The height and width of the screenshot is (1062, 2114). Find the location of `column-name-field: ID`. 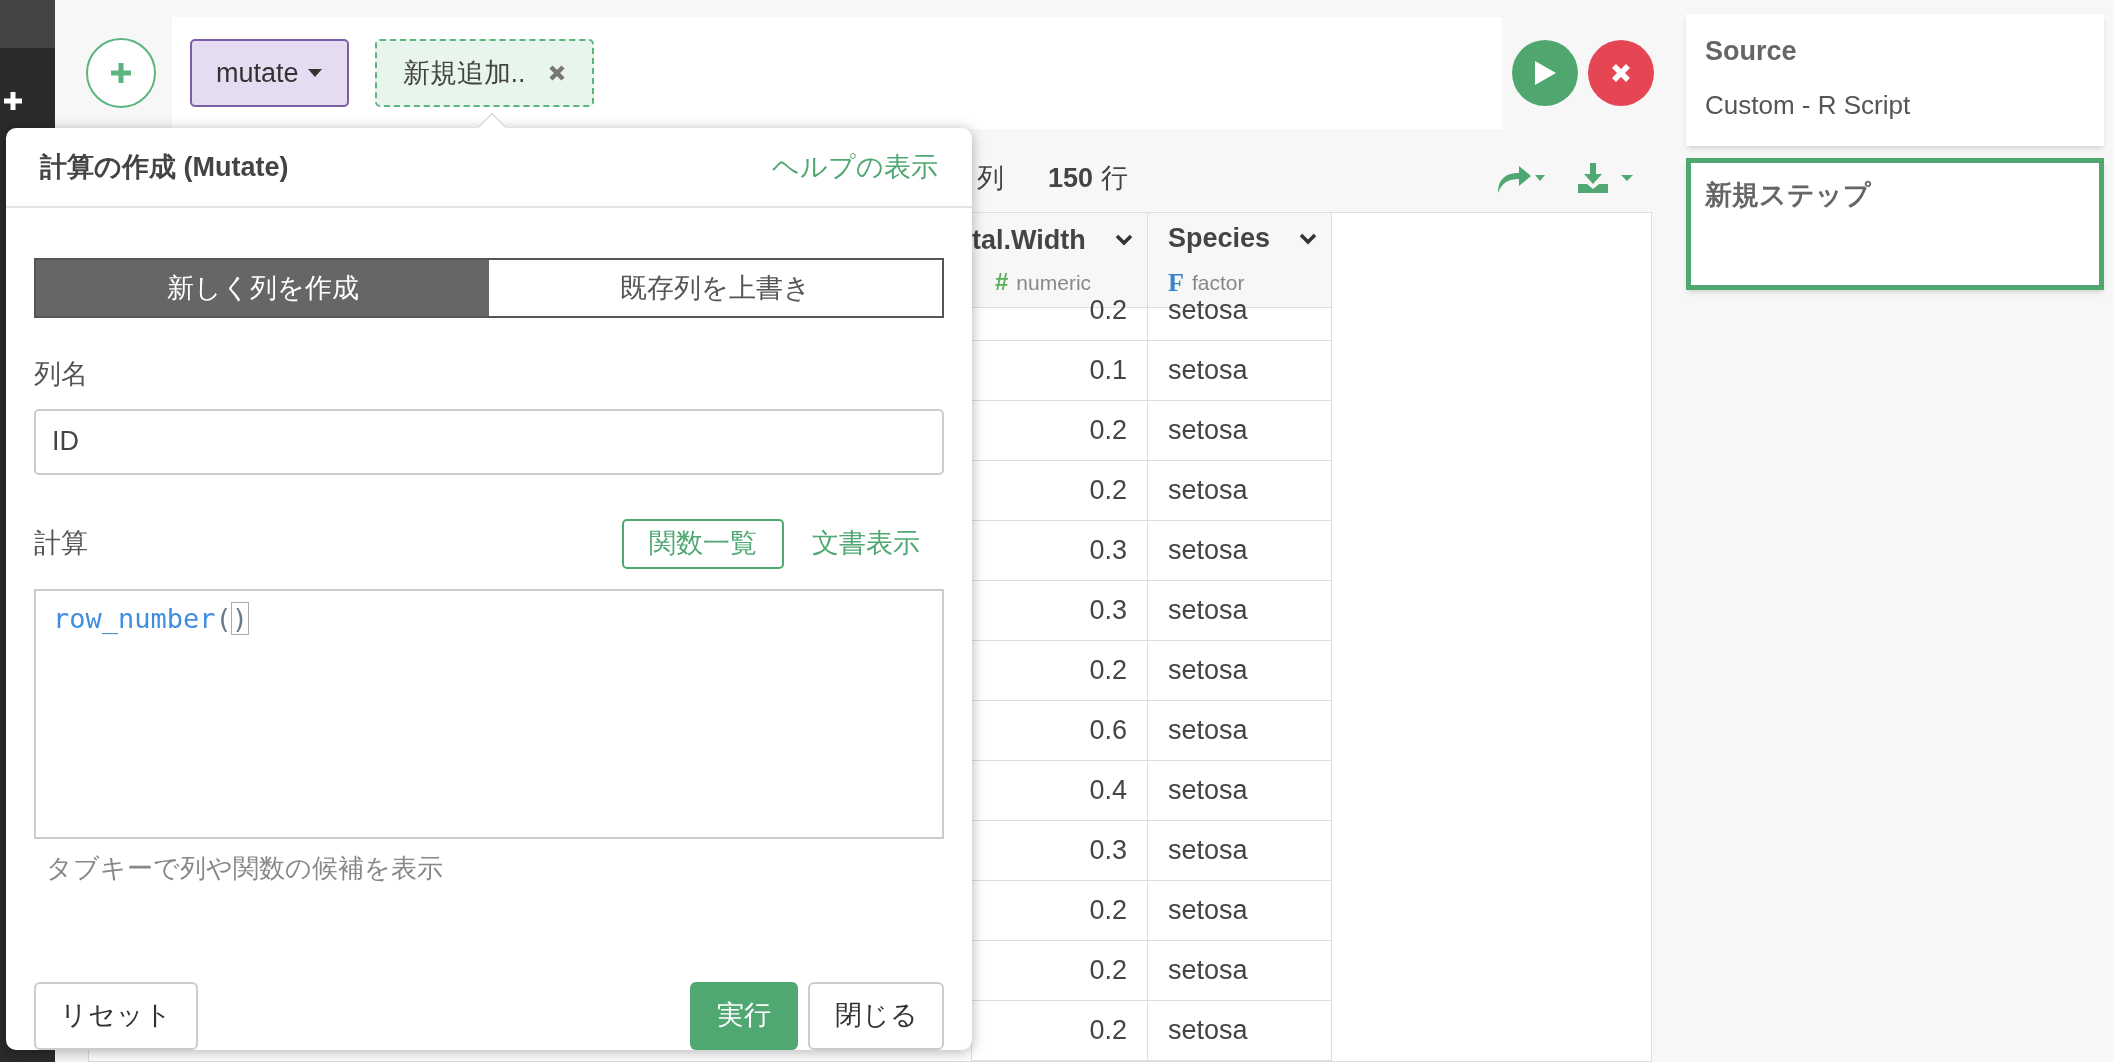

column-name-field: ID is located at coordinates (489, 441).